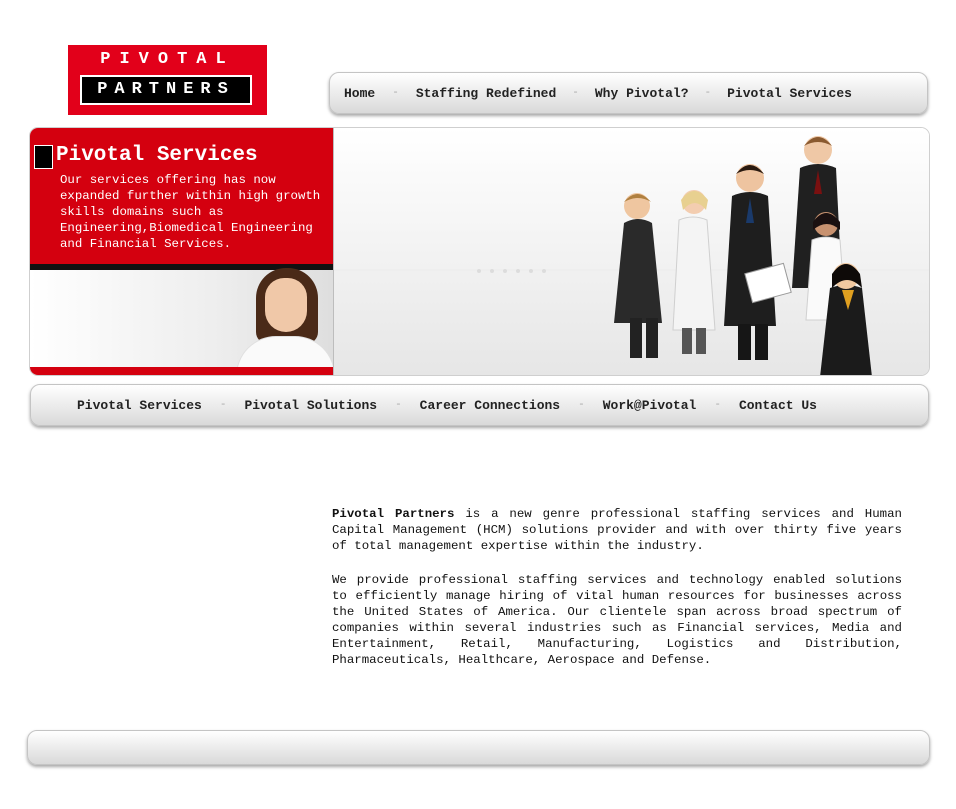  Describe the element at coordinates (286, 305) in the screenshot. I see `portrait-face` at that location.